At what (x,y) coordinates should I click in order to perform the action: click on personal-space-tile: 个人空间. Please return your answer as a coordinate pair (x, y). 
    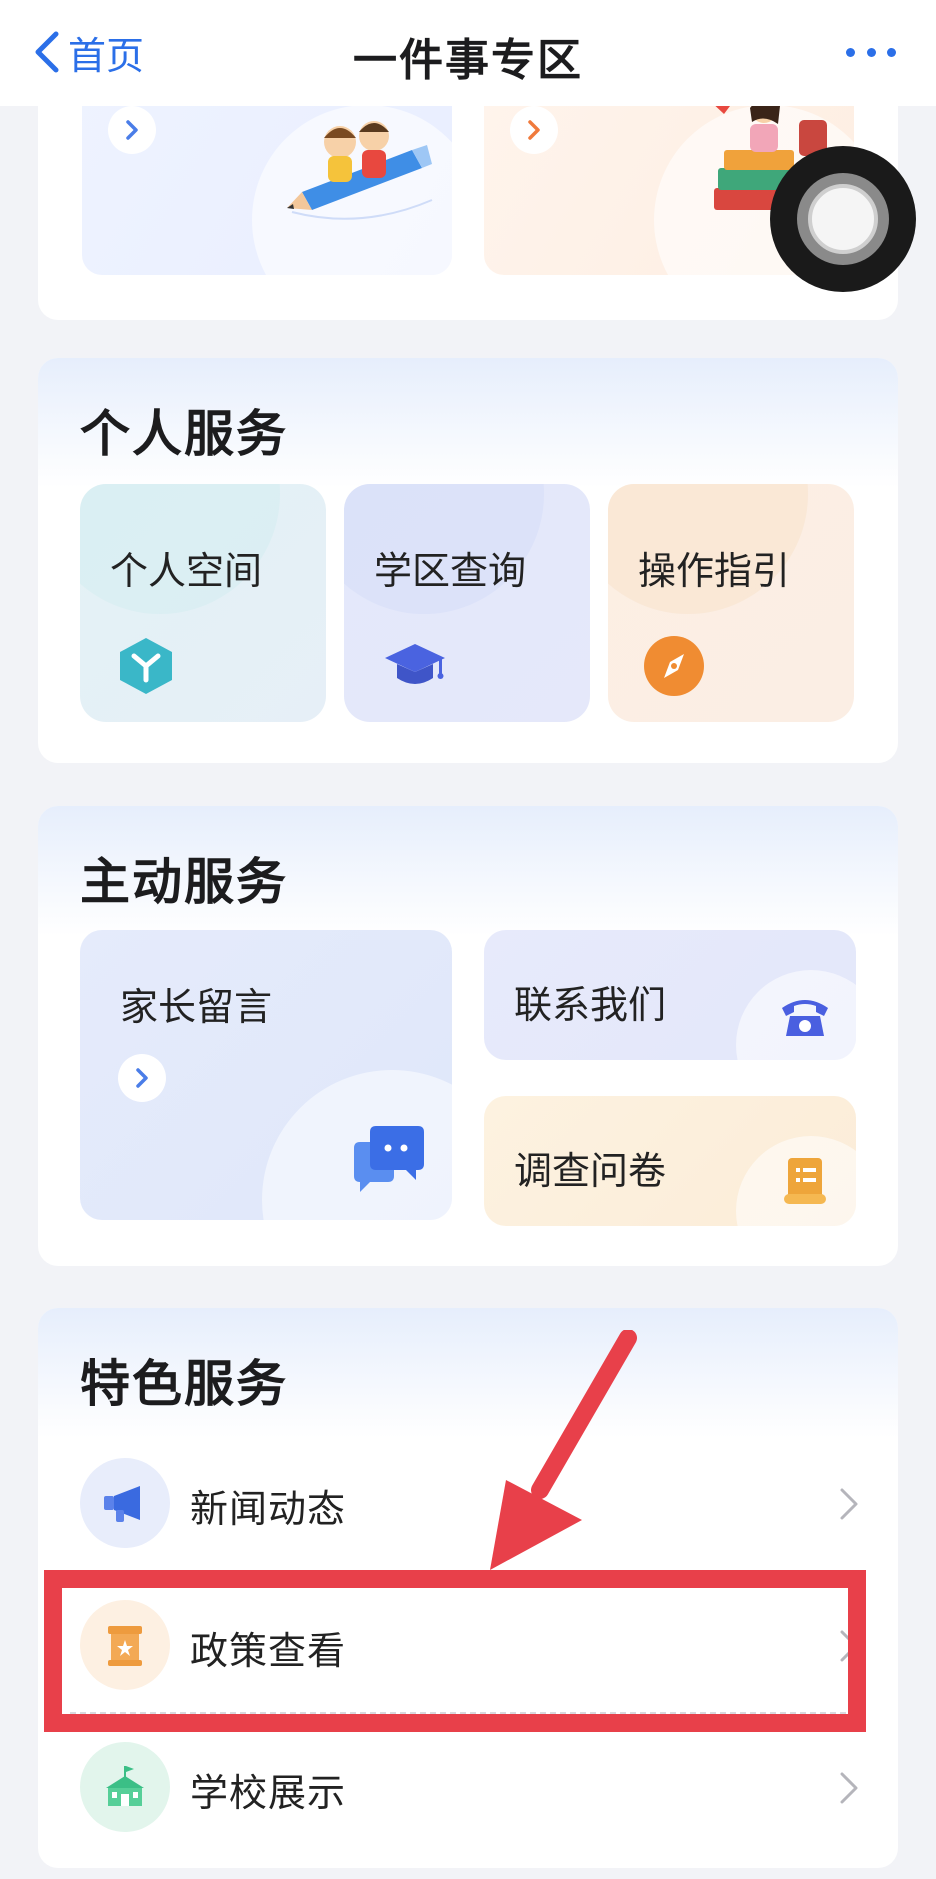
    Looking at the image, I should click on (203, 603).